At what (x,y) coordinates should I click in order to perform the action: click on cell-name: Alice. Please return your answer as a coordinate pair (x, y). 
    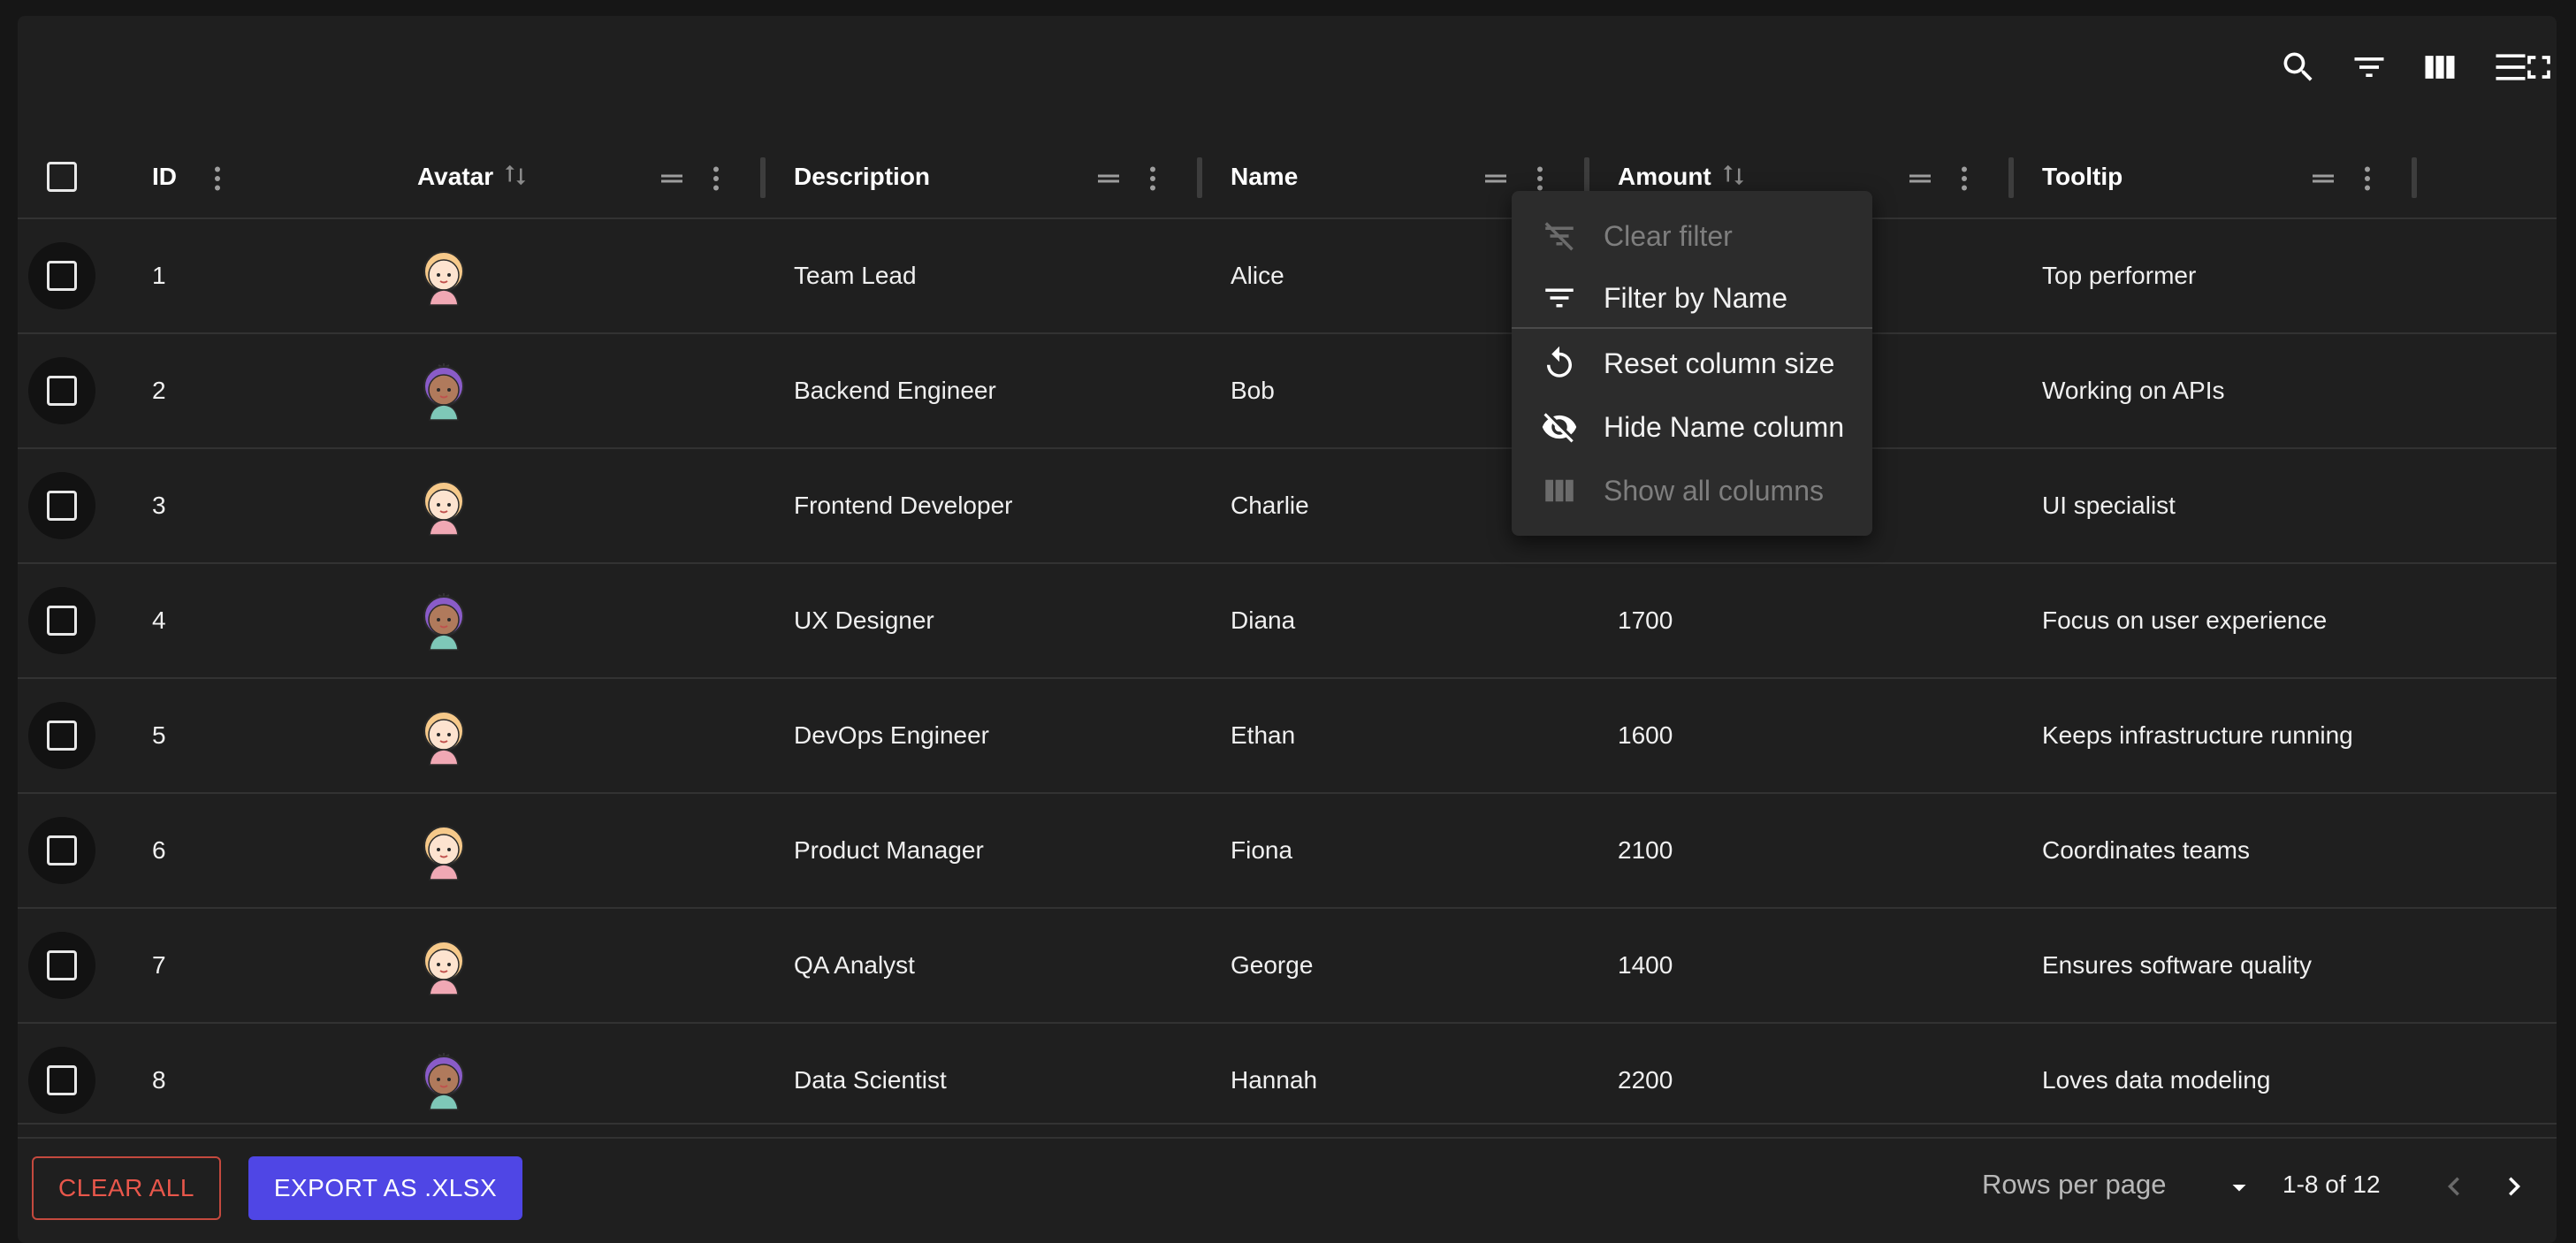
    Looking at the image, I should click on (1257, 275).